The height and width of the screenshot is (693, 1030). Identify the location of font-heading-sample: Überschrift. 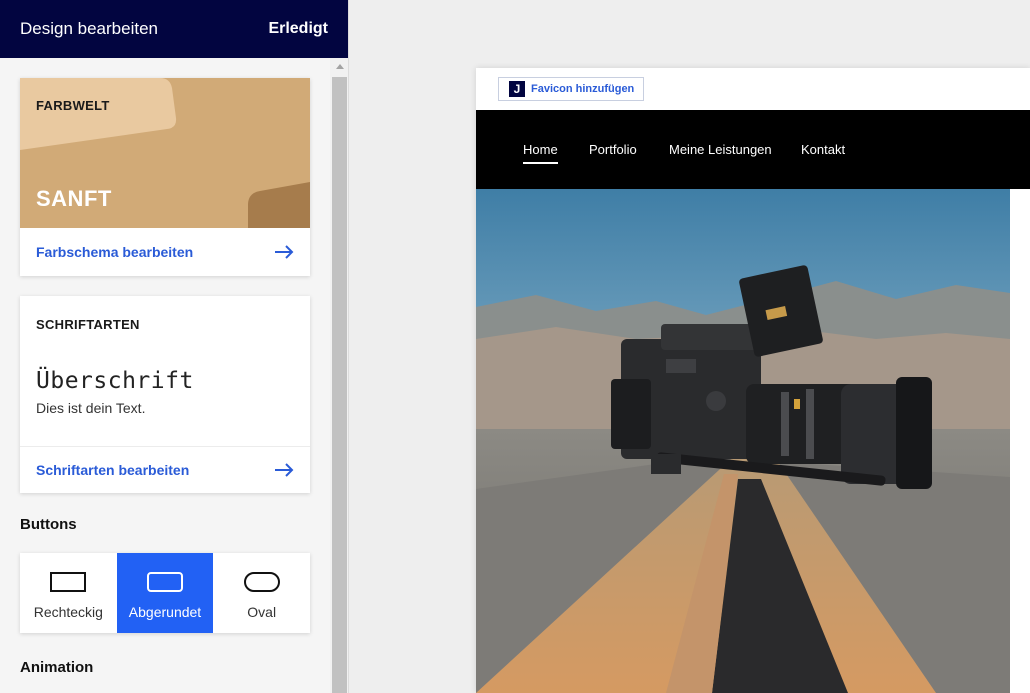
(115, 381).